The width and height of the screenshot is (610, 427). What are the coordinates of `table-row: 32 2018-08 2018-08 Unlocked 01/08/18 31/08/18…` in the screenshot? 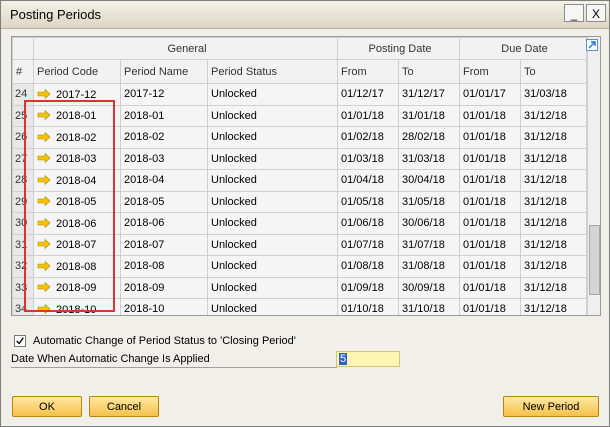 It's located at (300, 266).